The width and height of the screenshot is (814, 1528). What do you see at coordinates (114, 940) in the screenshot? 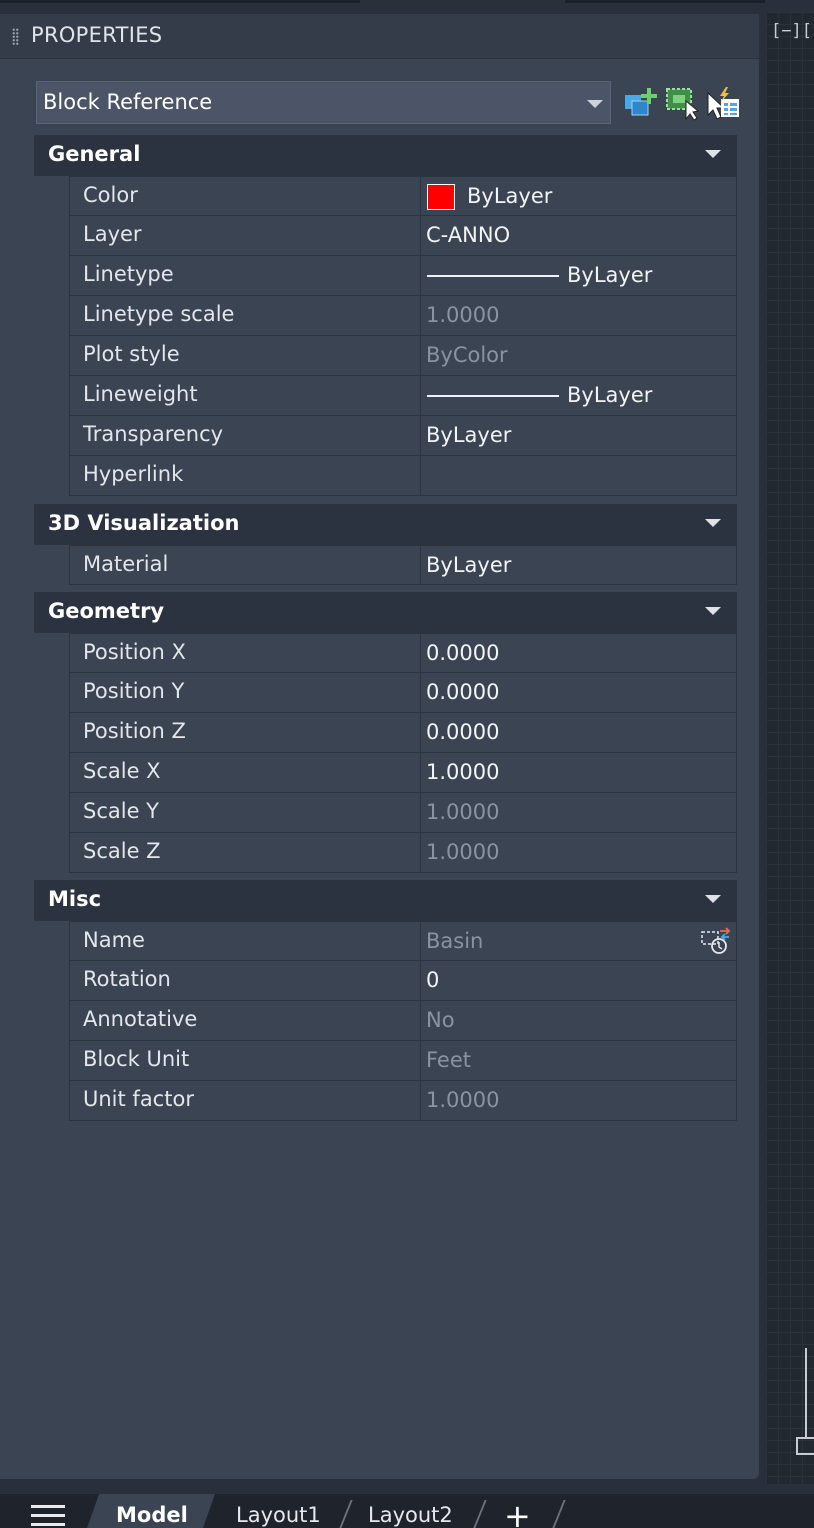
I see `property-name: Name` at bounding box center [114, 940].